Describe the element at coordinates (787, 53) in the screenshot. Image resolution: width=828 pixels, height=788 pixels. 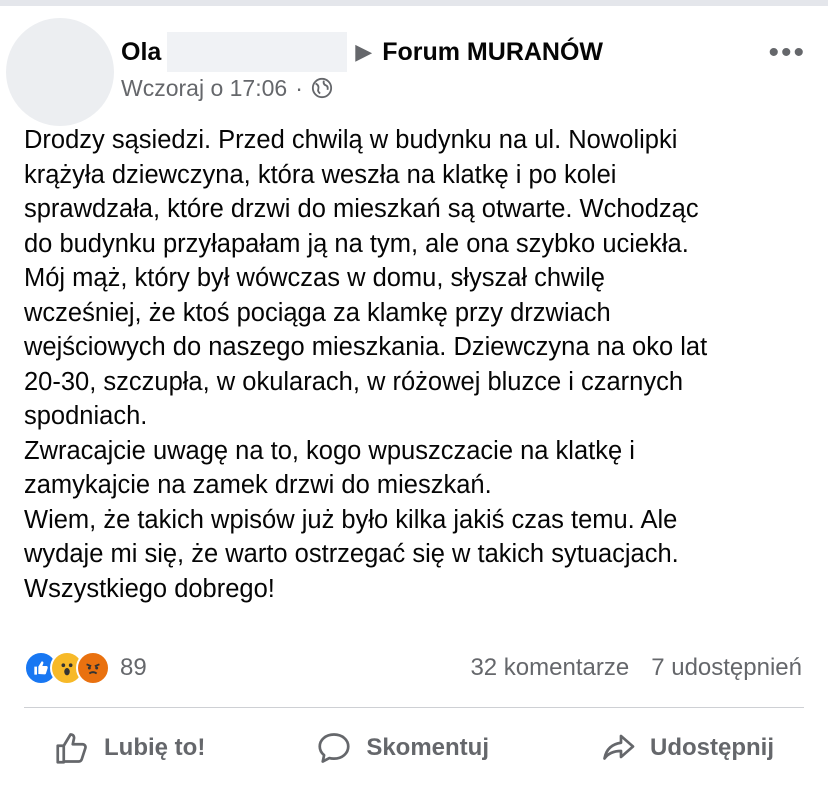
I see `more-options-button: •••` at that location.